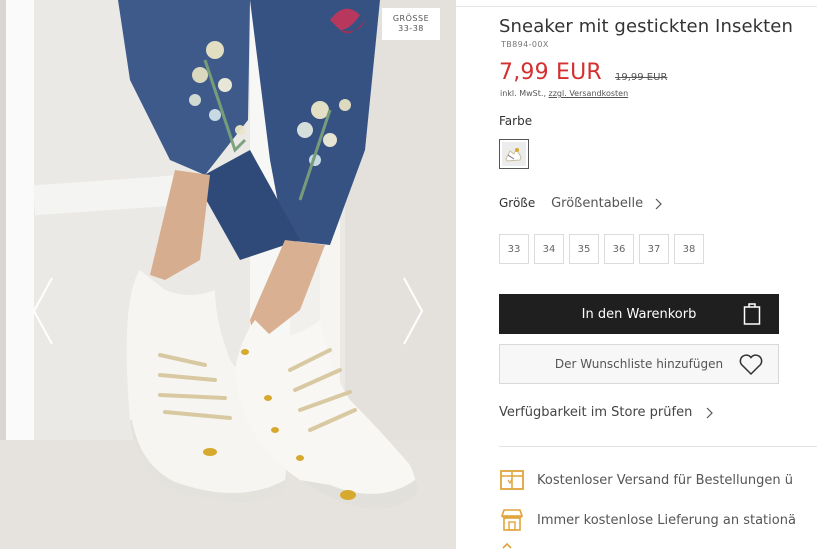 The width and height of the screenshot is (817, 549). I want to click on chevron-left-icon, so click(42, 311).